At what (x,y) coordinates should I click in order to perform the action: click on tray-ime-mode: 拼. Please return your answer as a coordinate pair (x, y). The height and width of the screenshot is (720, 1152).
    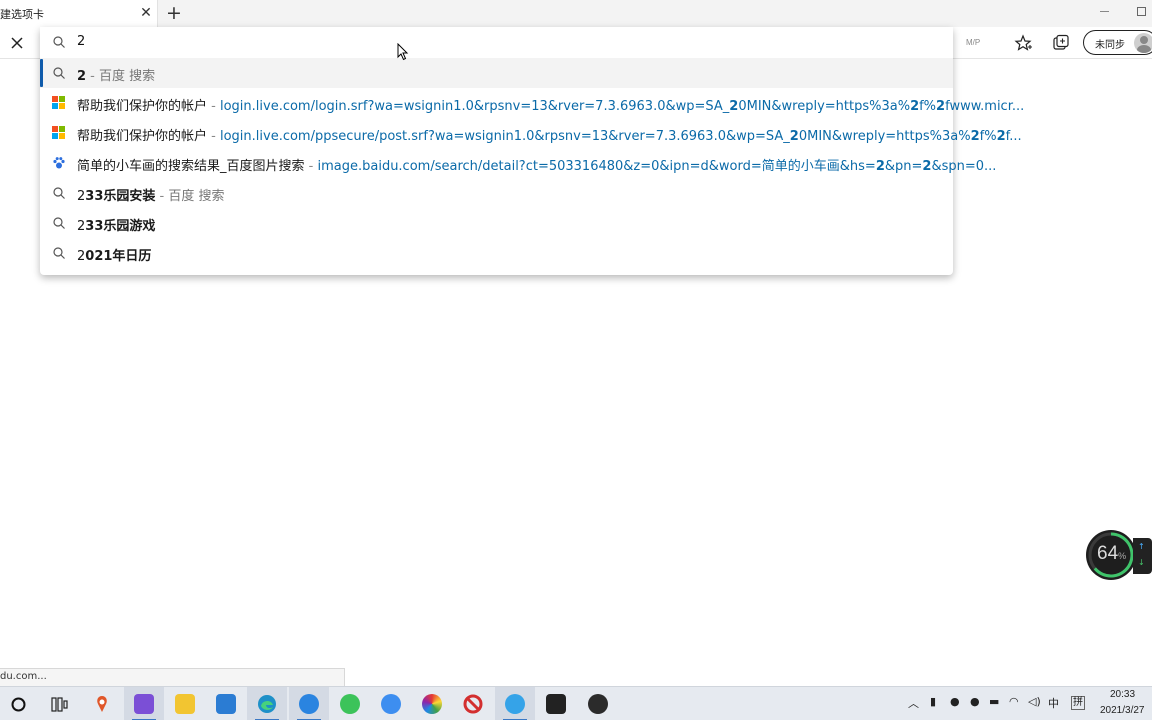
    Looking at the image, I should click on (1078, 703).